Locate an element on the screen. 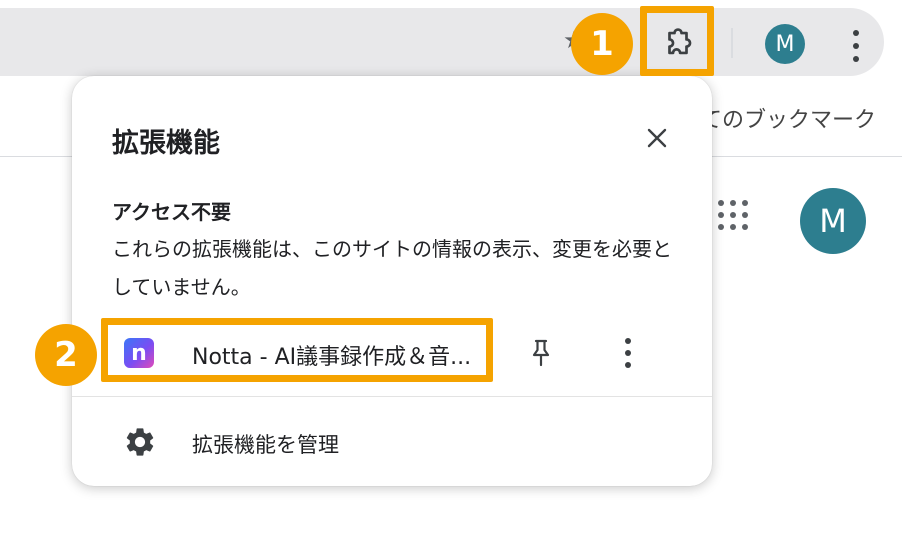 The width and height of the screenshot is (902, 556). callout-1-badge: 1 is located at coordinates (602, 44).